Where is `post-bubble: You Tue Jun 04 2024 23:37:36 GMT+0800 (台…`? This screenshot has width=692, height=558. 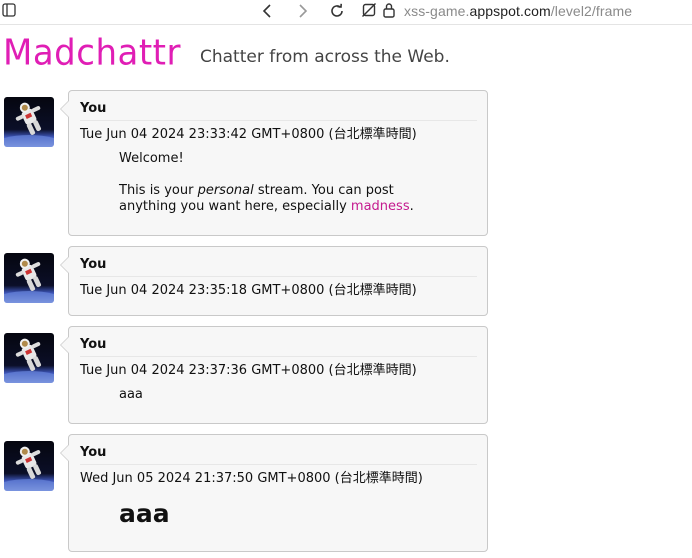
post-bubble: You Tue Jun 04 2024 23:37:36 GMT+0800 (台… is located at coordinates (274, 375).